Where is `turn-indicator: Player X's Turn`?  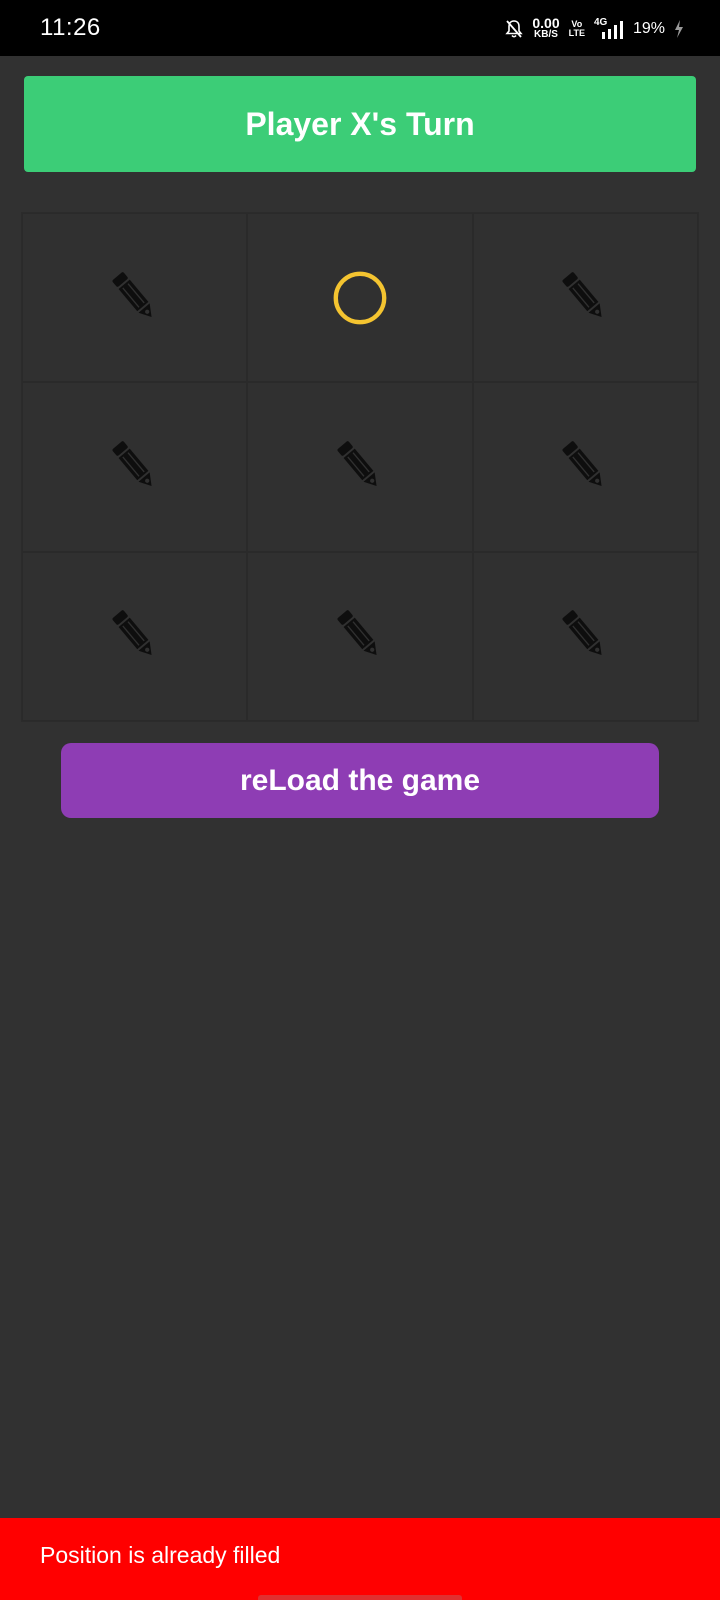 turn-indicator: Player X's Turn is located at coordinates (360, 124).